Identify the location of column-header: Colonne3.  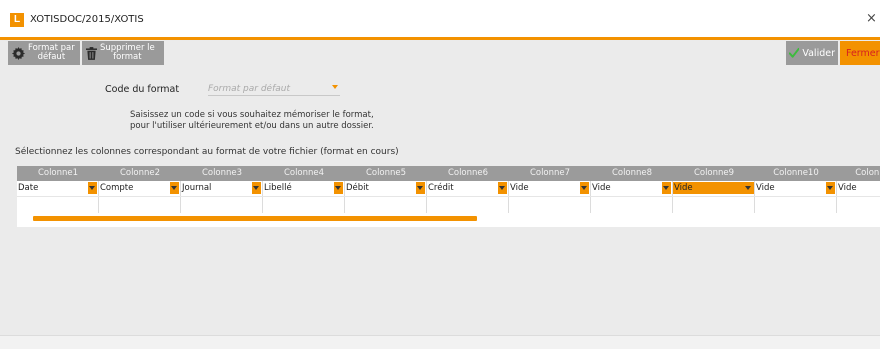
(222, 173).